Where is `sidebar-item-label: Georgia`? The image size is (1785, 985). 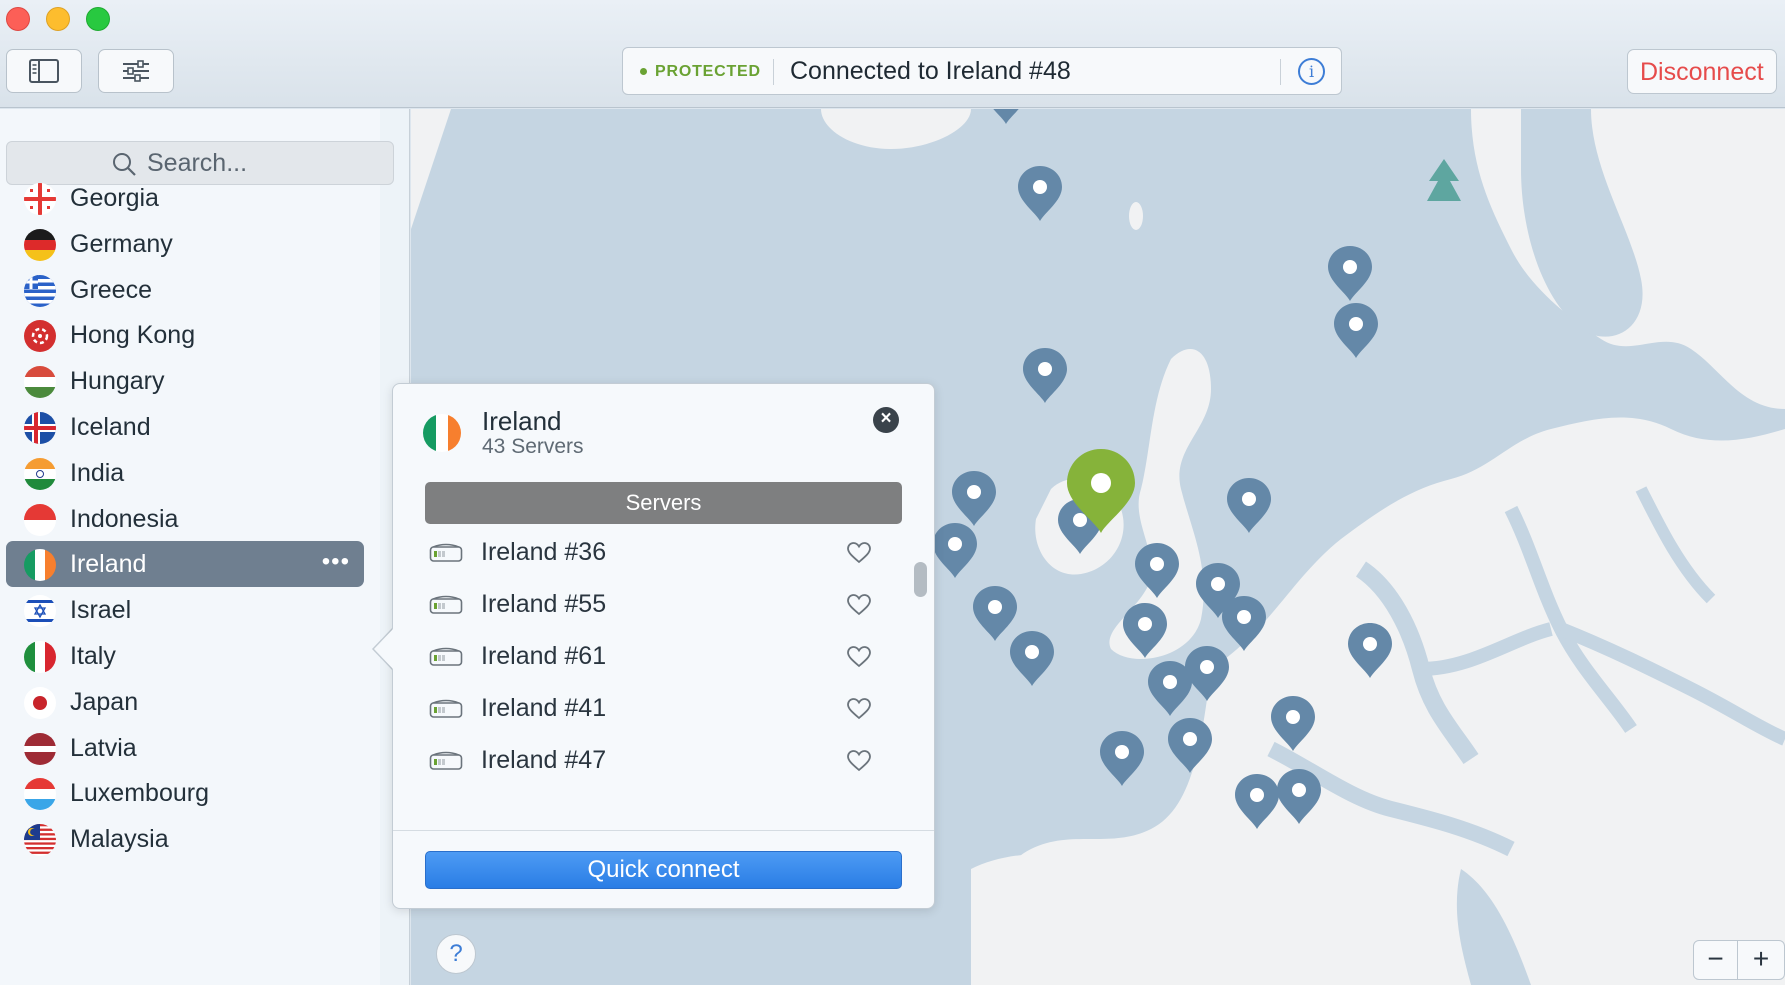 sidebar-item-label: Georgia is located at coordinates (114, 198).